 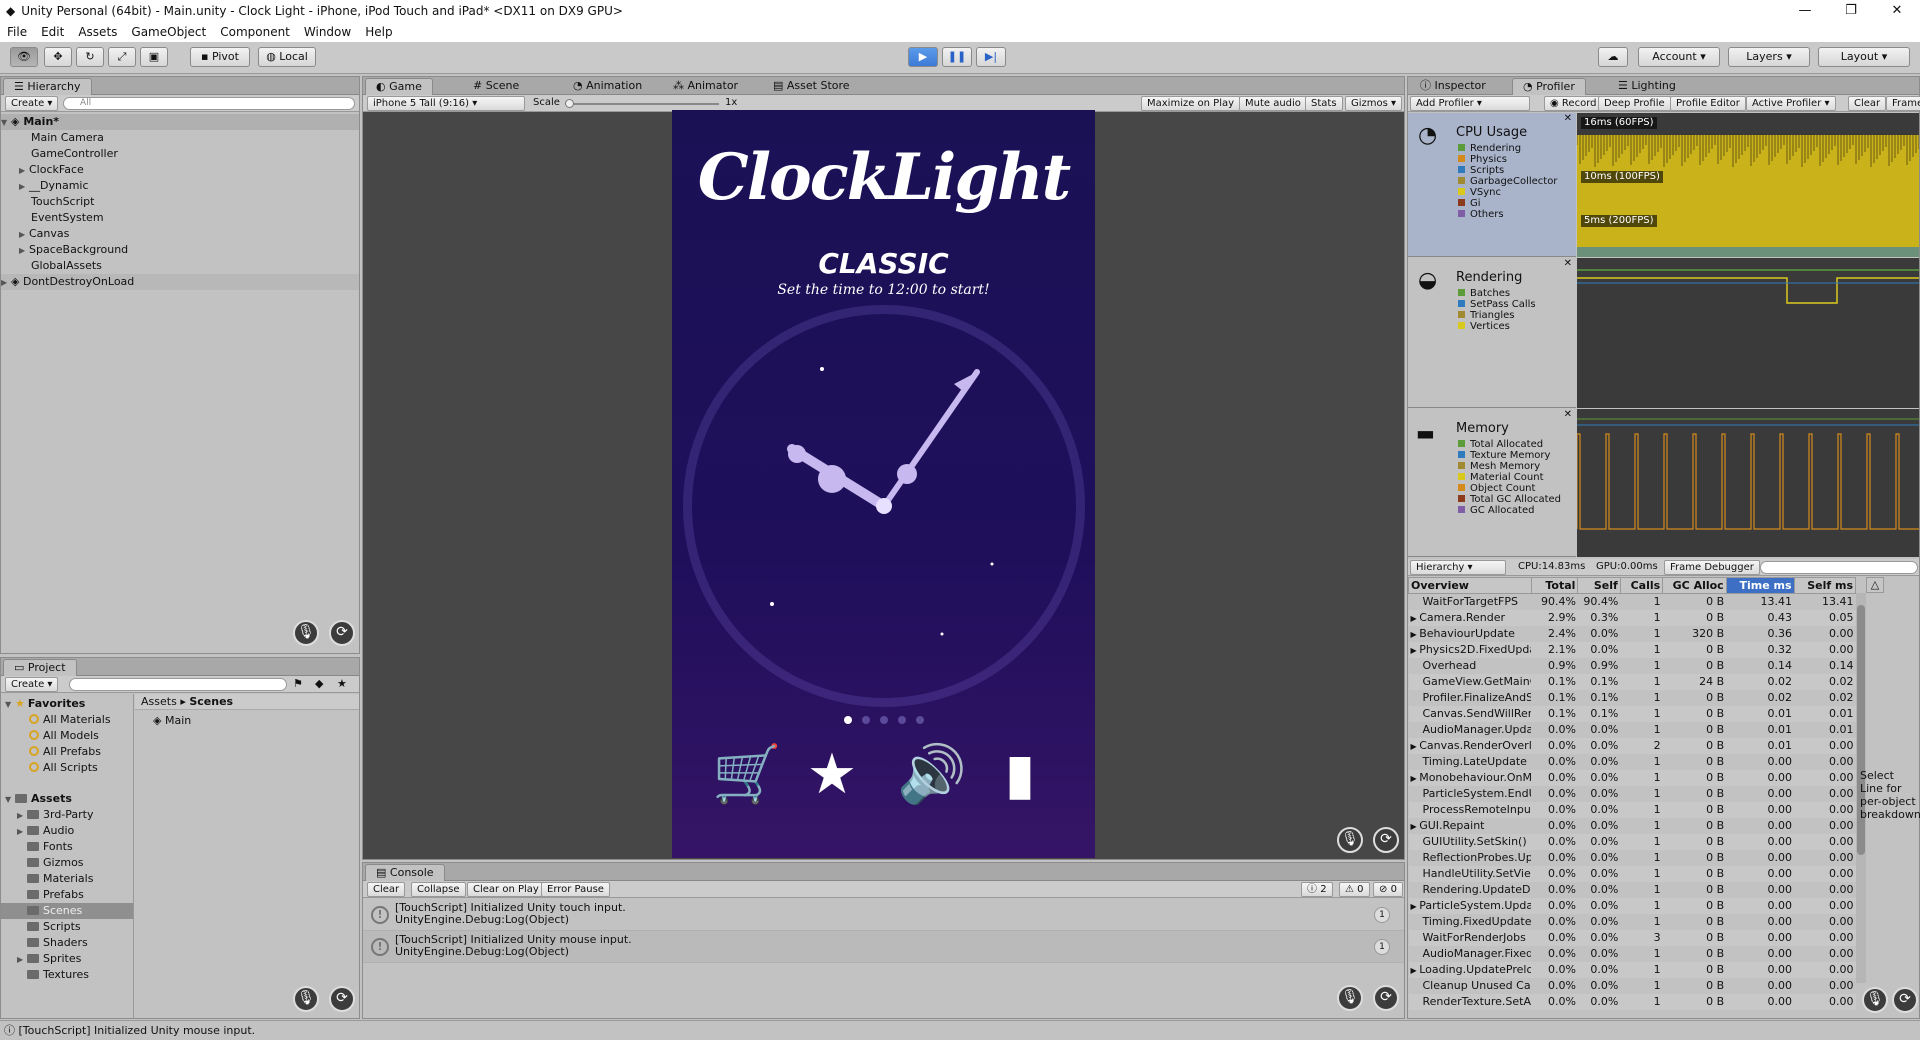 What do you see at coordinates (51, 170) in the screenshot?
I see `hierarchy-item: ▶ ClockFace` at bounding box center [51, 170].